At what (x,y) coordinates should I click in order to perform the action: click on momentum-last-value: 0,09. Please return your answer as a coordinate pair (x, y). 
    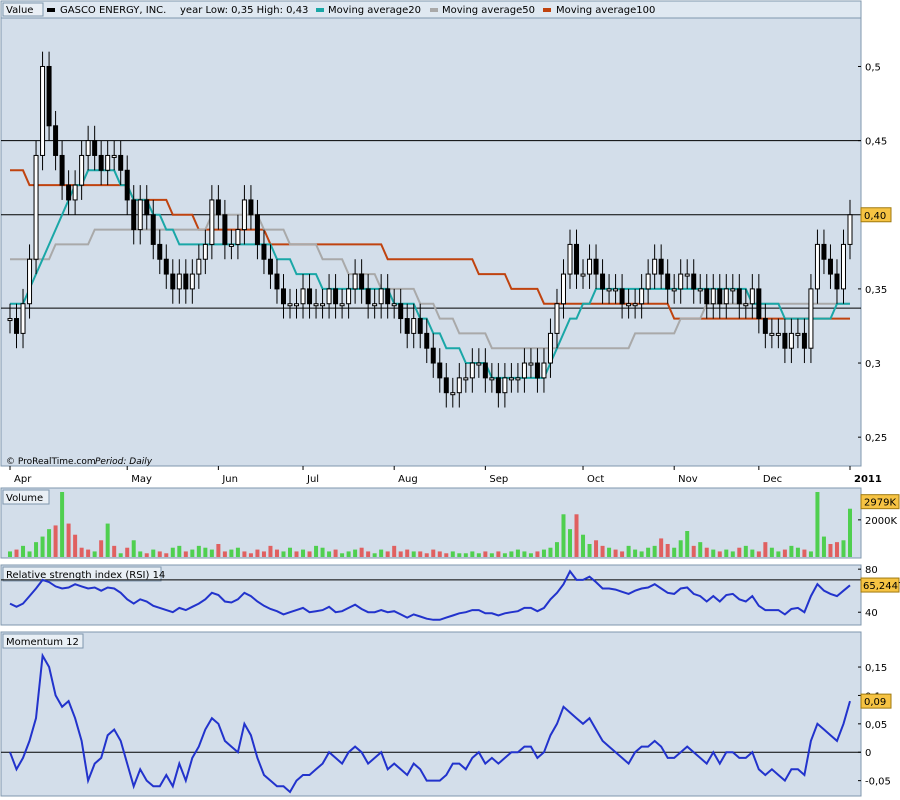
    Looking at the image, I should click on (875, 702).